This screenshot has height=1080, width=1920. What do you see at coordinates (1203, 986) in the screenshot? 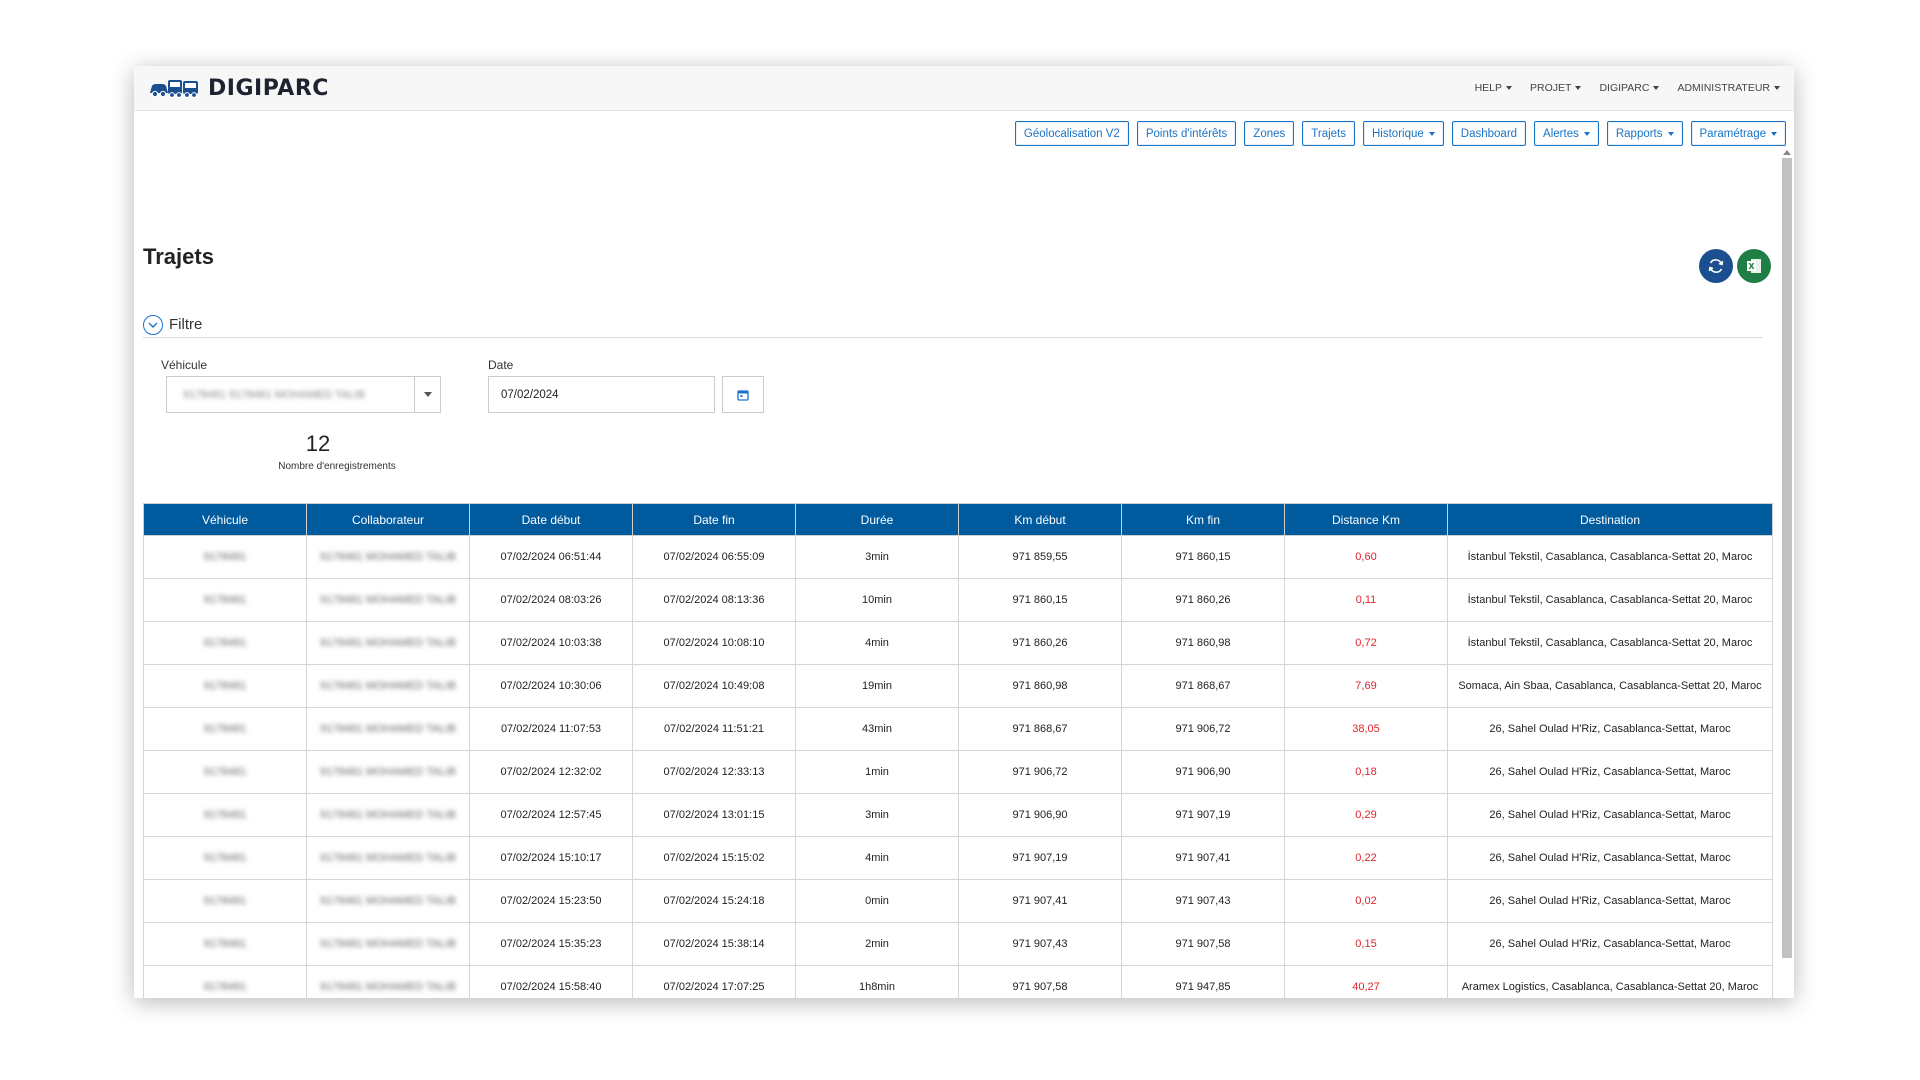
I see `cell-km-fin-text: 971 947,85` at bounding box center [1203, 986].